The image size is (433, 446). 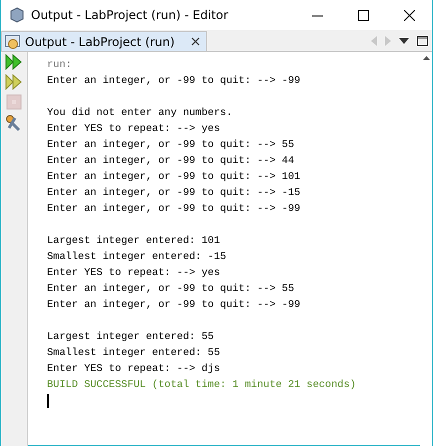 What do you see at coordinates (133, 369) in the screenshot?
I see `console-line: Enter YES to repeat: --> djs` at bounding box center [133, 369].